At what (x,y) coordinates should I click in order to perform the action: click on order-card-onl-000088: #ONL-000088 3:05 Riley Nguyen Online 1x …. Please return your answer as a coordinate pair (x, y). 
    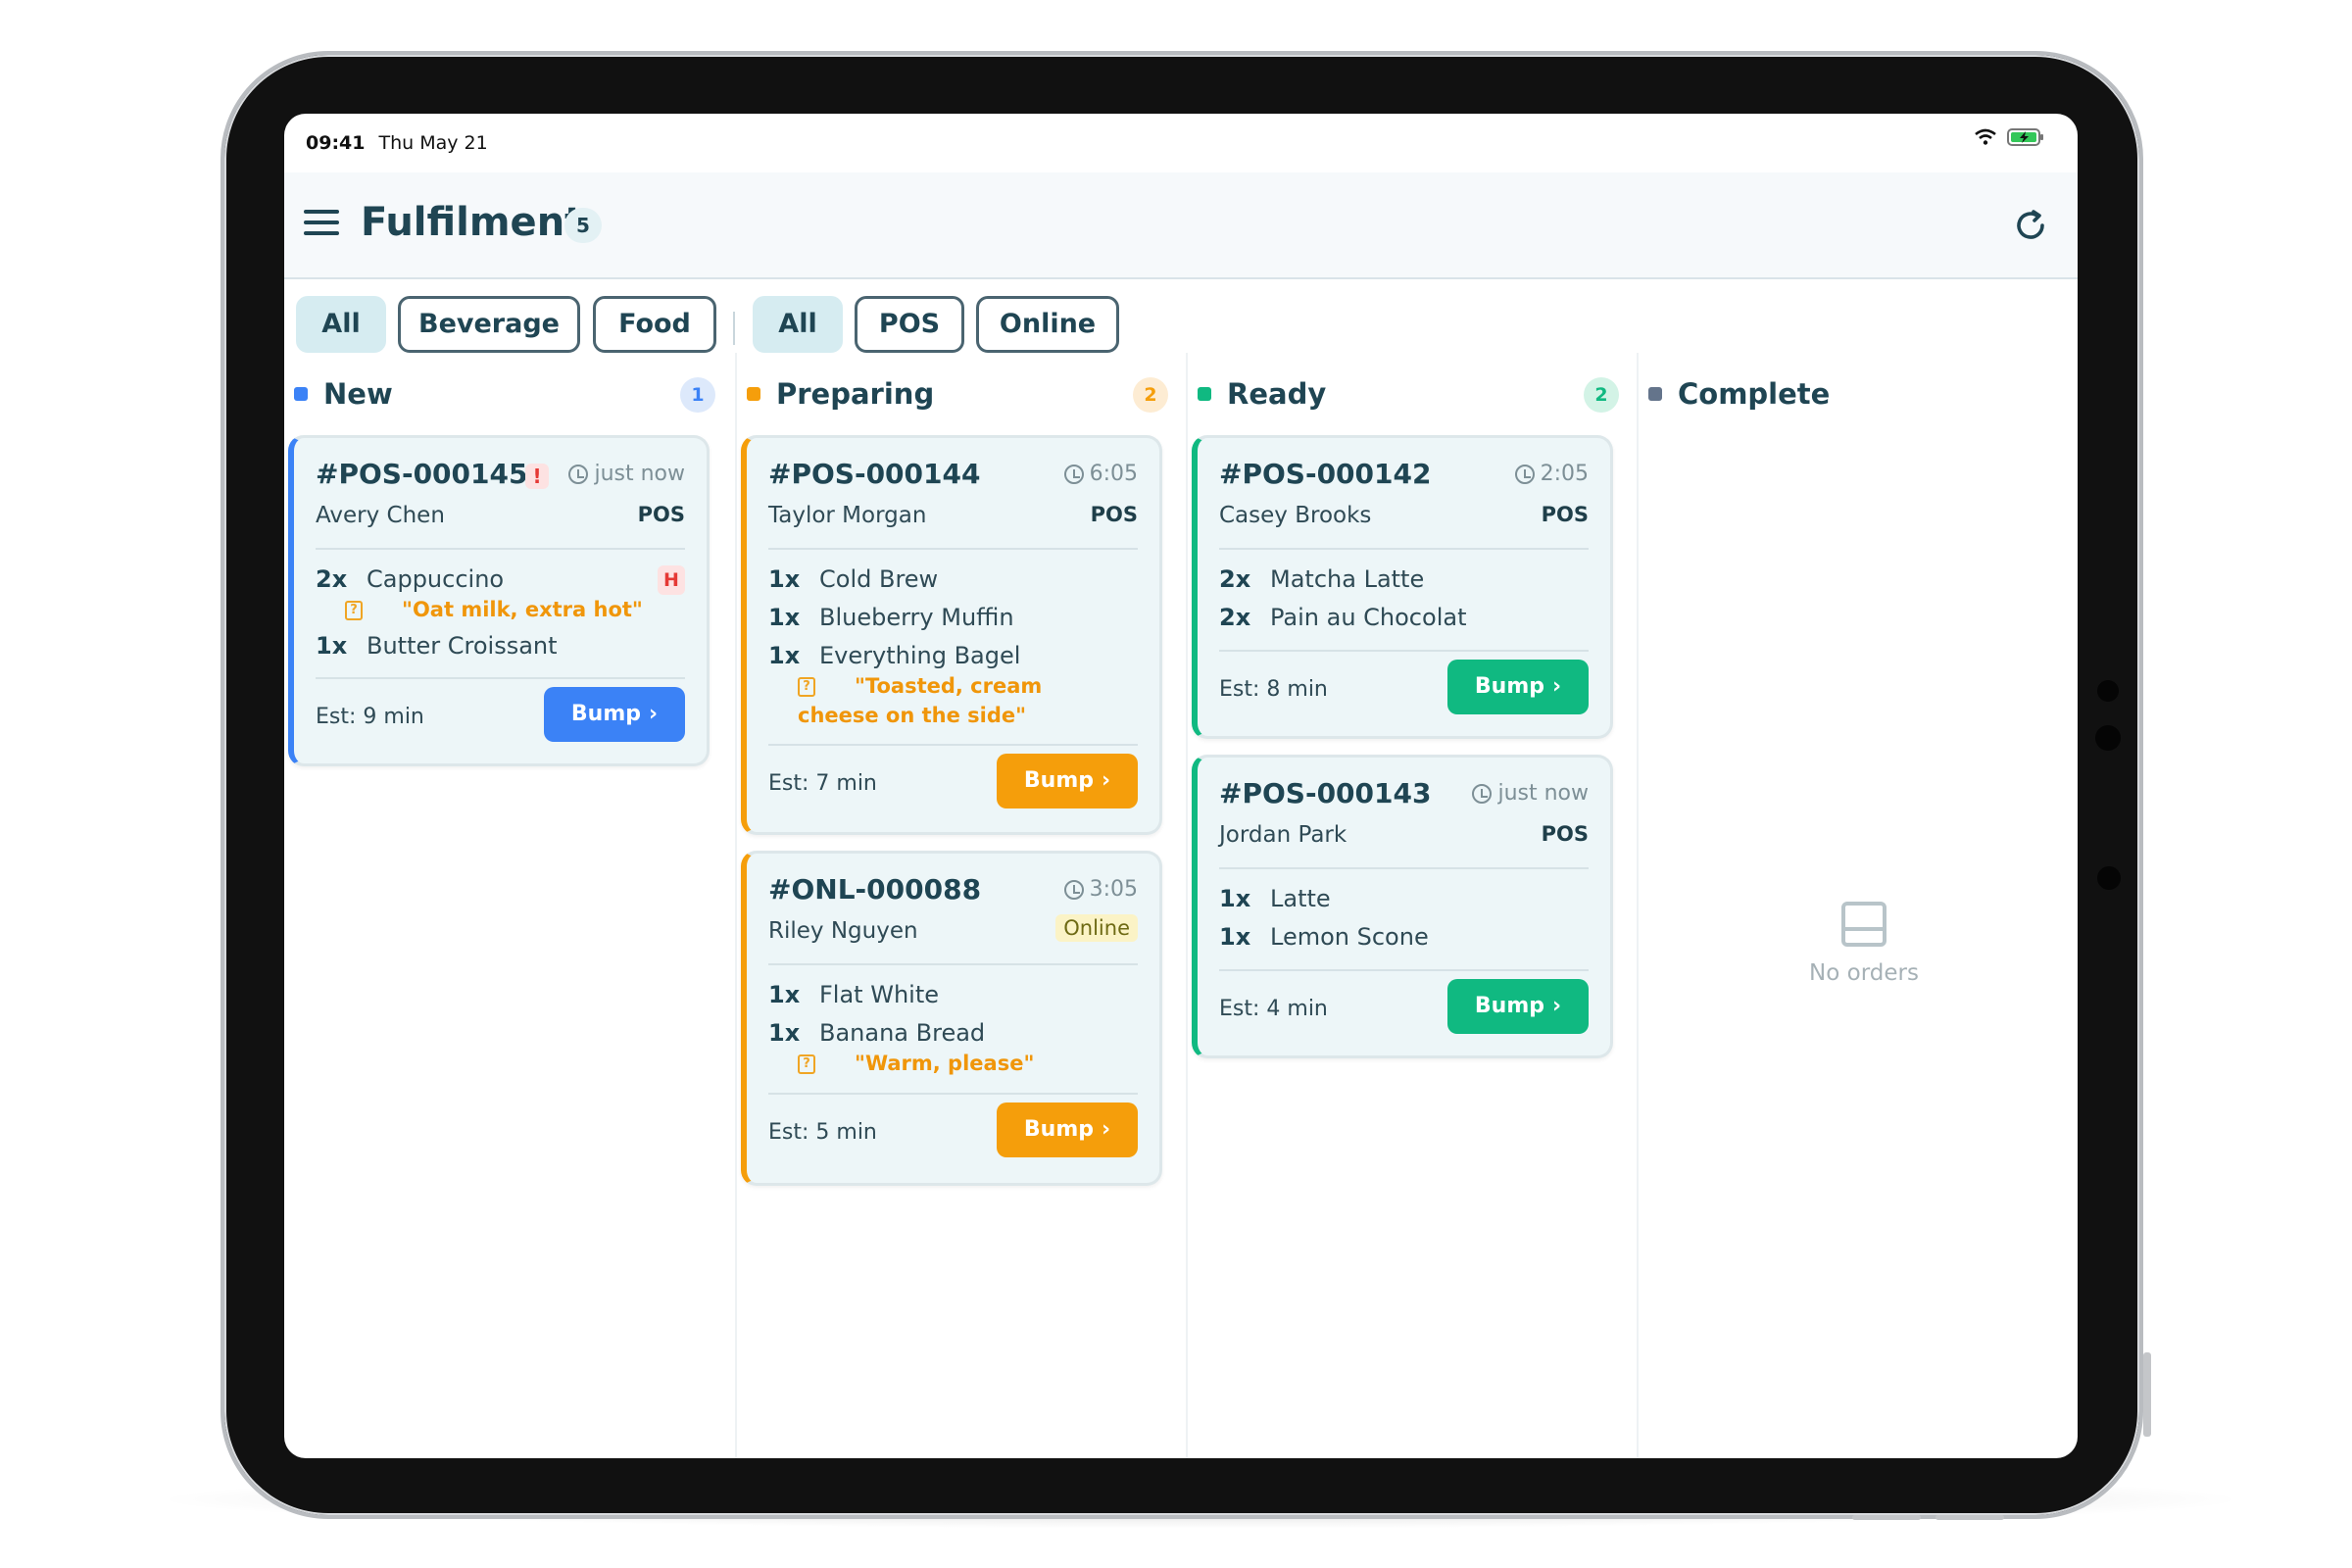
    Looking at the image, I should click on (951, 1018).